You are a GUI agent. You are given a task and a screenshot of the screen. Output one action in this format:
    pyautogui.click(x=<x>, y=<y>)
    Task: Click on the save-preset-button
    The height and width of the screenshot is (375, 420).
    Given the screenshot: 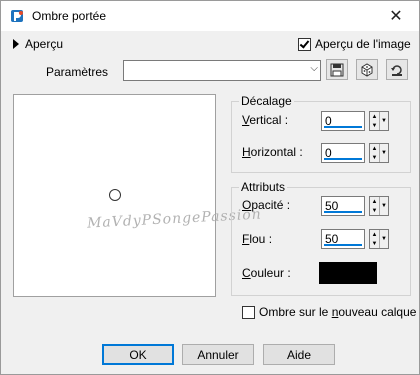 What is the action you would take?
    pyautogui.click(x=337, y=69)
    